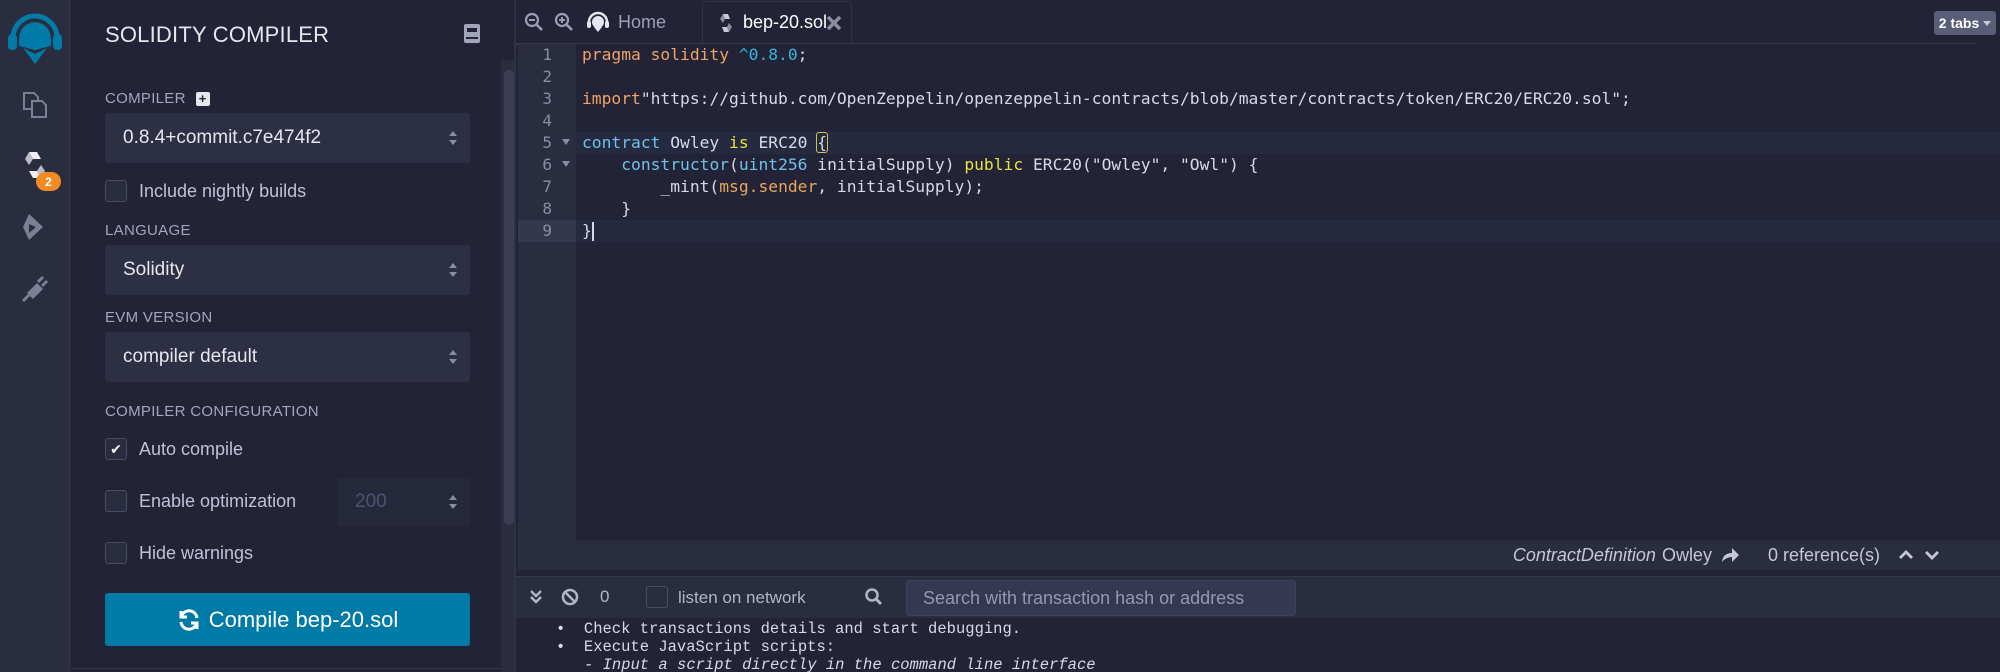 Image resolution: width=2000 pixels, height=672 pixels. What do you see at coordinates (1288, 231) in the screenshot?
I see `cursor-line-highlight` at bounding box center [1288, 231].